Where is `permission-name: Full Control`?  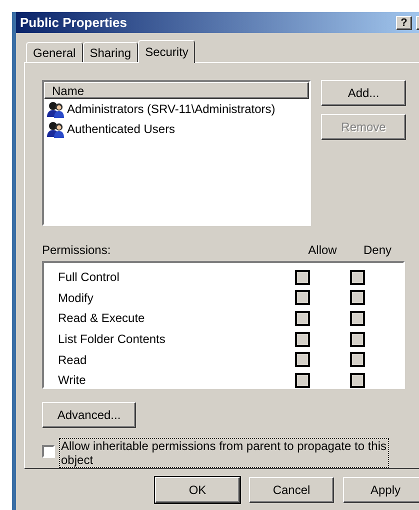 permission-name: Full Control is located at coordinates (89, 277).